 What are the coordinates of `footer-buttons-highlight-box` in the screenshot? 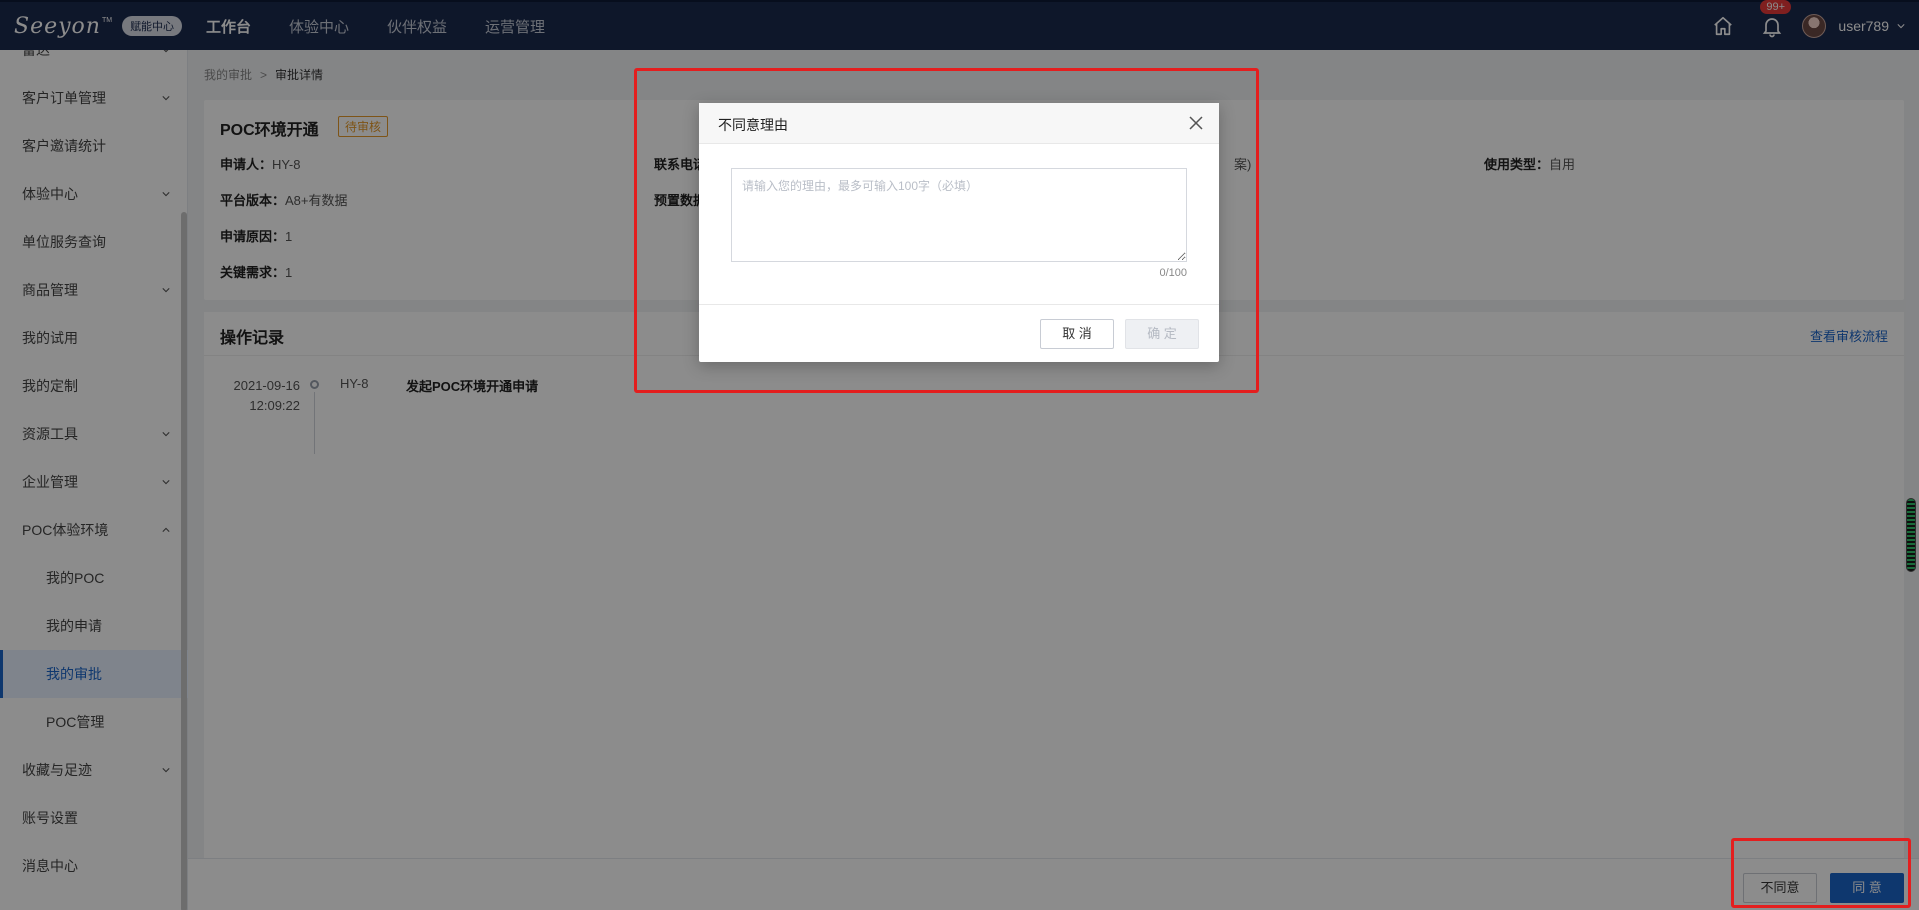 It's located at (1821, 873).